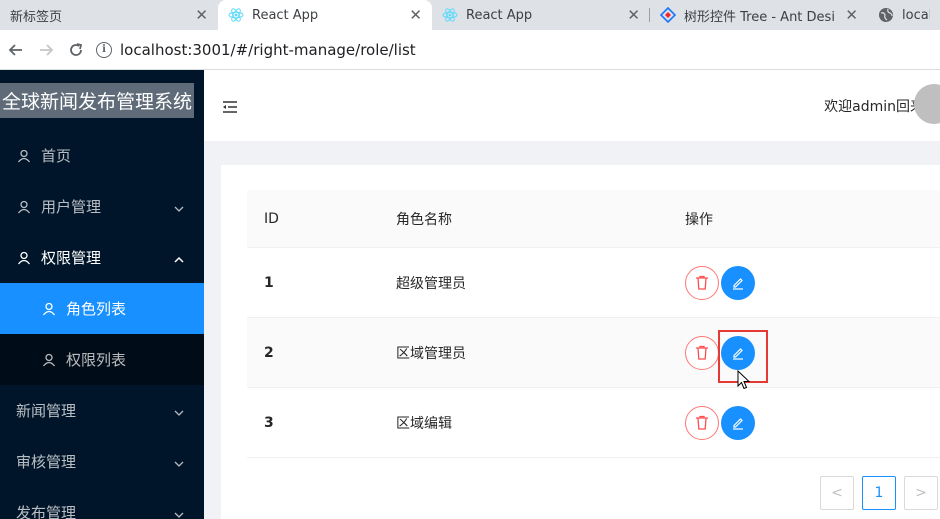  I want to click on tab-title: 树形控件 Tree - Ant Desi, so click(759, 17).